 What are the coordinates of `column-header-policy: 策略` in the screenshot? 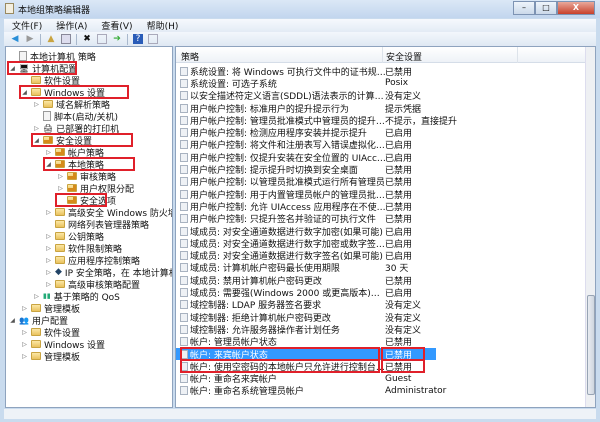 It's located at (190, 56).